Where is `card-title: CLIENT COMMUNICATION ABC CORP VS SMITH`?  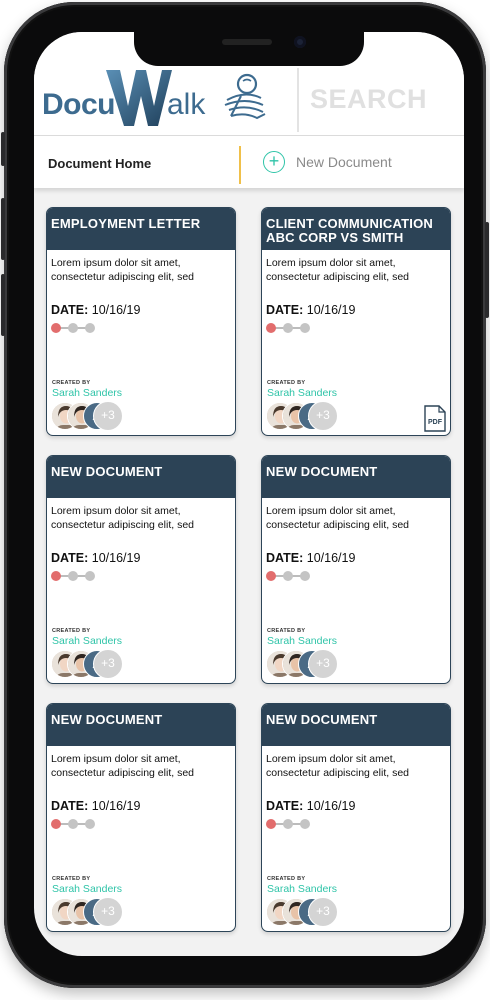 card-title: CLIENT COMMUNICATION ABC CORP VS SMITH is located at coordinates (356, 229).